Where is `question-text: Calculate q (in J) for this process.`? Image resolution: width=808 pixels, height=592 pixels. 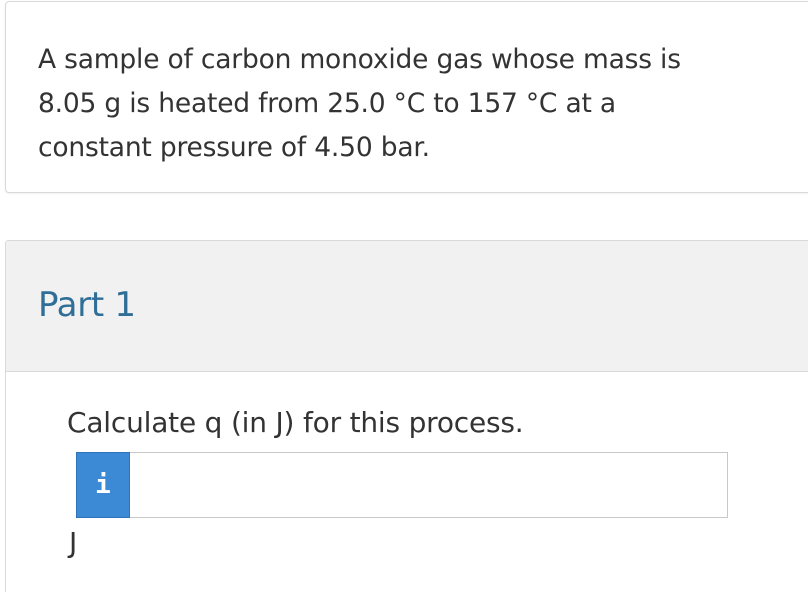 question-text: Calculate q (in J) for this process. is located at coordinates (295, 422).